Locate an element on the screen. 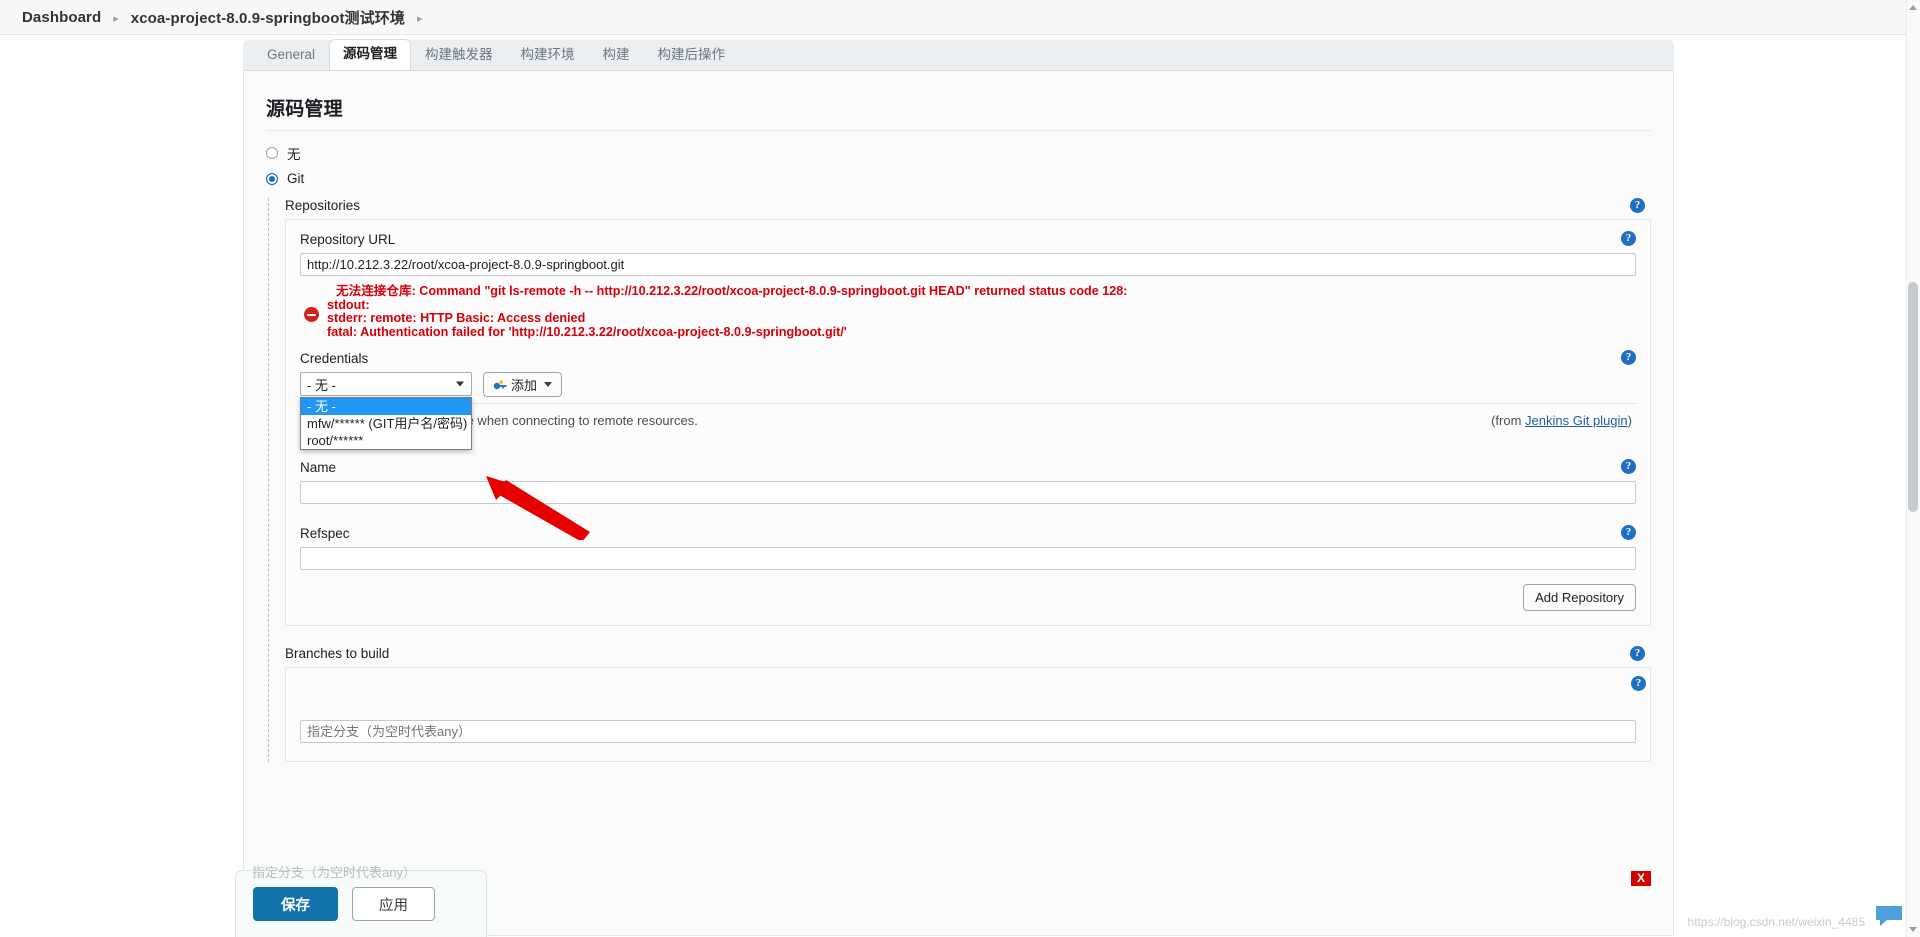 Image resolution: width=1920 pixels, height=937 pixels. help-icon-repositories: ? is located at coordinates (1637, 205).